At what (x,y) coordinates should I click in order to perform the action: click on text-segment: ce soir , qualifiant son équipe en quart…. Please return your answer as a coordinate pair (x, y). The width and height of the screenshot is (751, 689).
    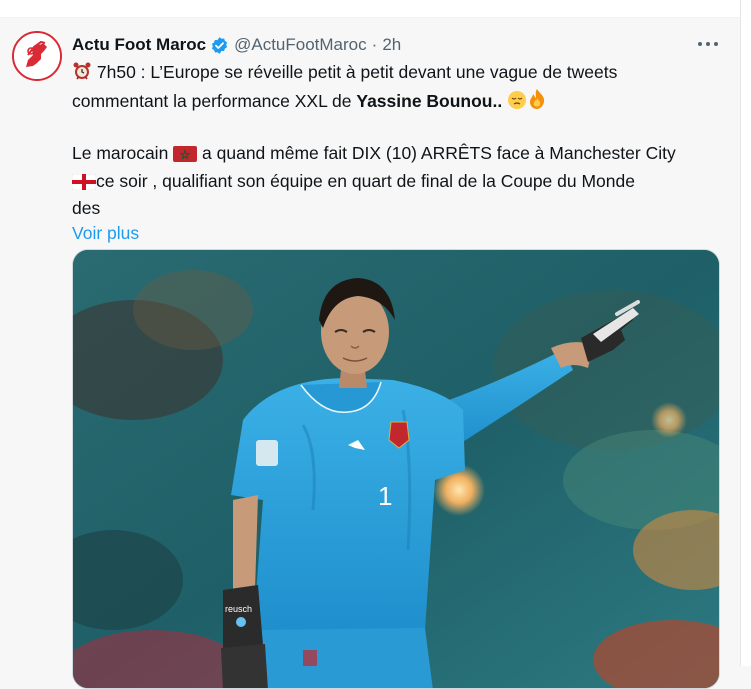
    Looking at the image, I should click on (365, 180).